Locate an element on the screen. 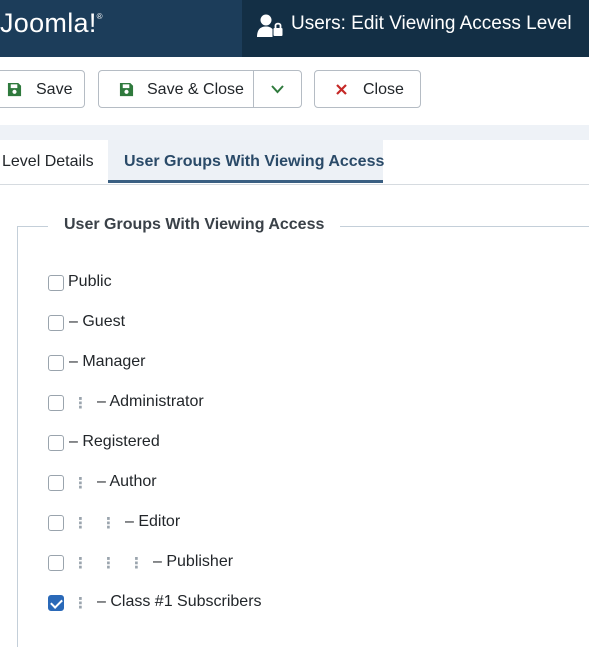 Image resolution: width=589 pixels, height=647 pixels. group-row-manager: – Manager is located at coordinates (294, 364).